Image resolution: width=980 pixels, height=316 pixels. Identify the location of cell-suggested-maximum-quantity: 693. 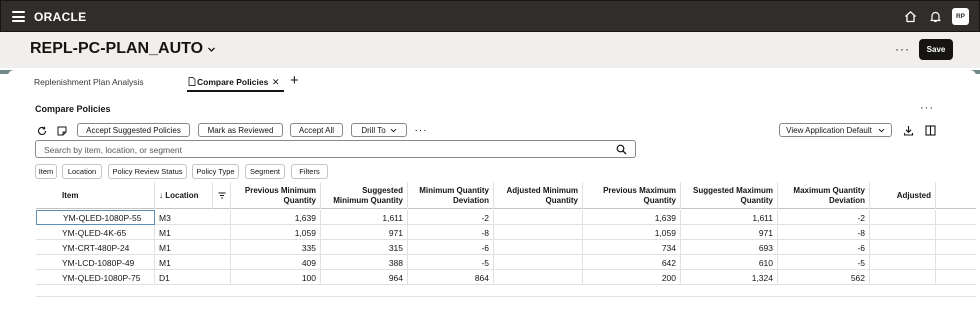
(729, 247).